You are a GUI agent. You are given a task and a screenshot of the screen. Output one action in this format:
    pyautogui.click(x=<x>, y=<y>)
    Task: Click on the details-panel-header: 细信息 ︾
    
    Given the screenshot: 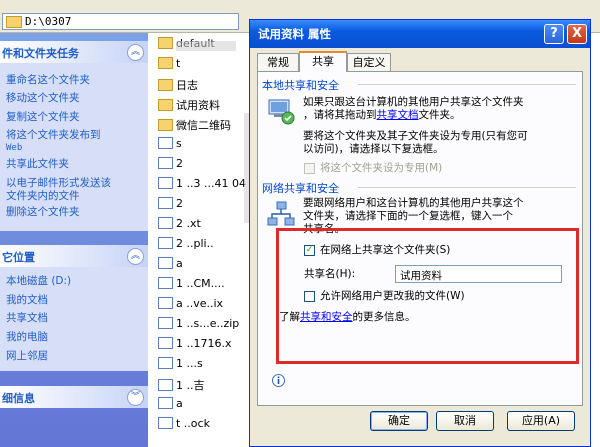 What is the action you would take?
    pyautogui.click(x=74, y=397)
    